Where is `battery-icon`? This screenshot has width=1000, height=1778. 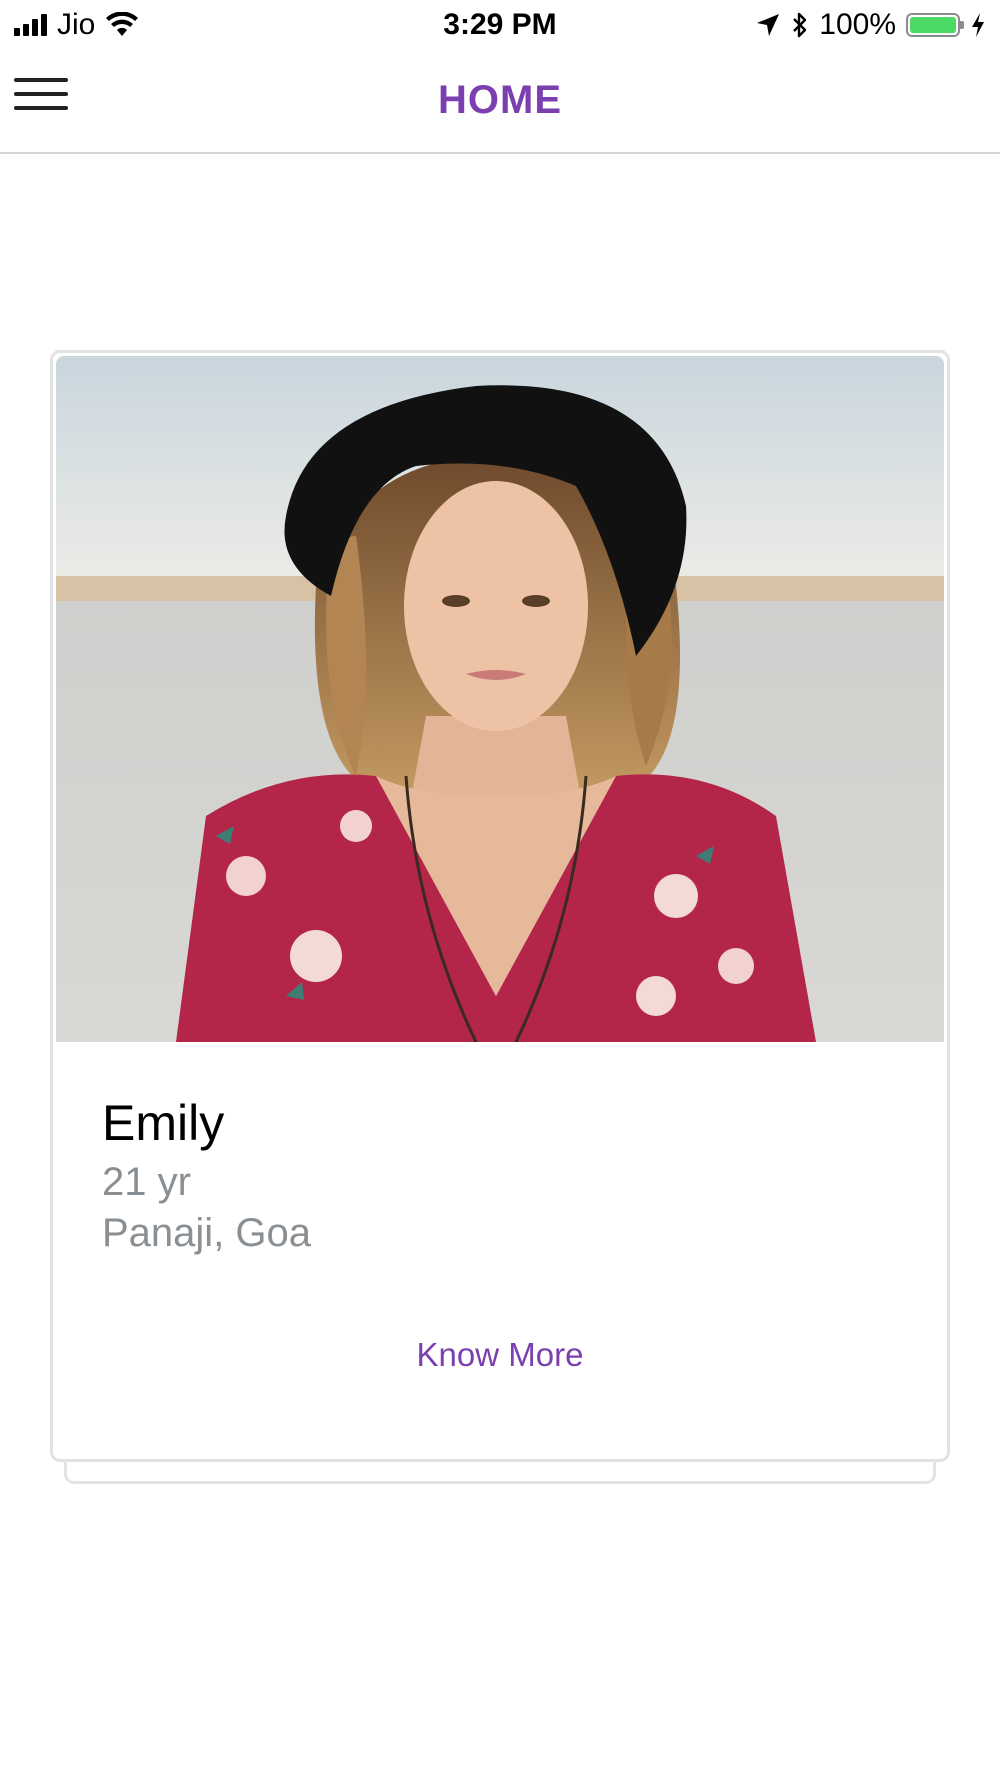 battery-icon is located at coordinates (935, 25).